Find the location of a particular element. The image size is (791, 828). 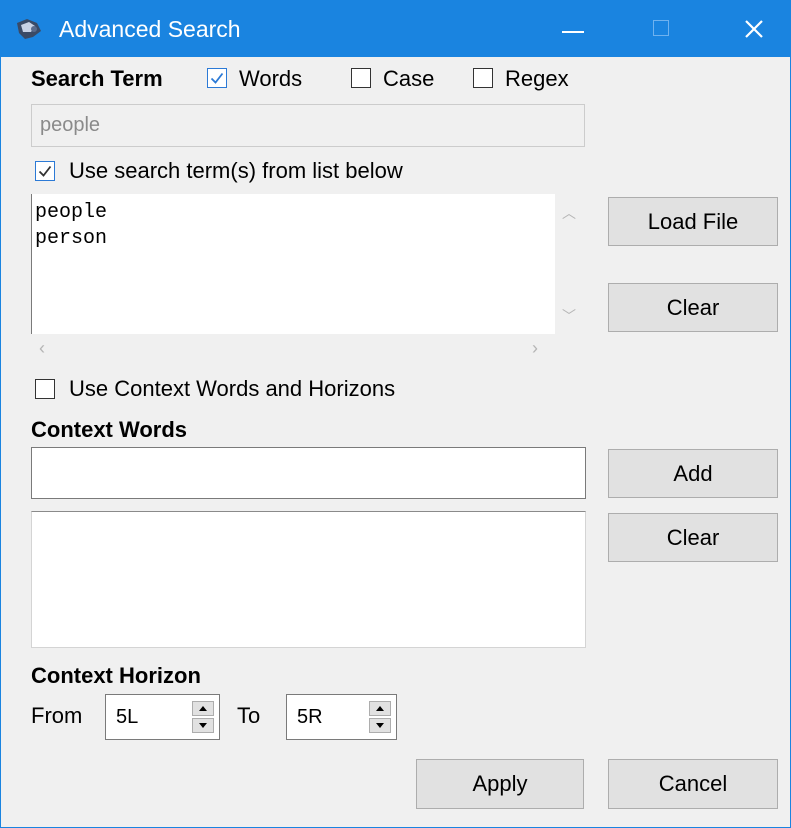

clear-terms-button: Clear is located at coordinates (693, 307).